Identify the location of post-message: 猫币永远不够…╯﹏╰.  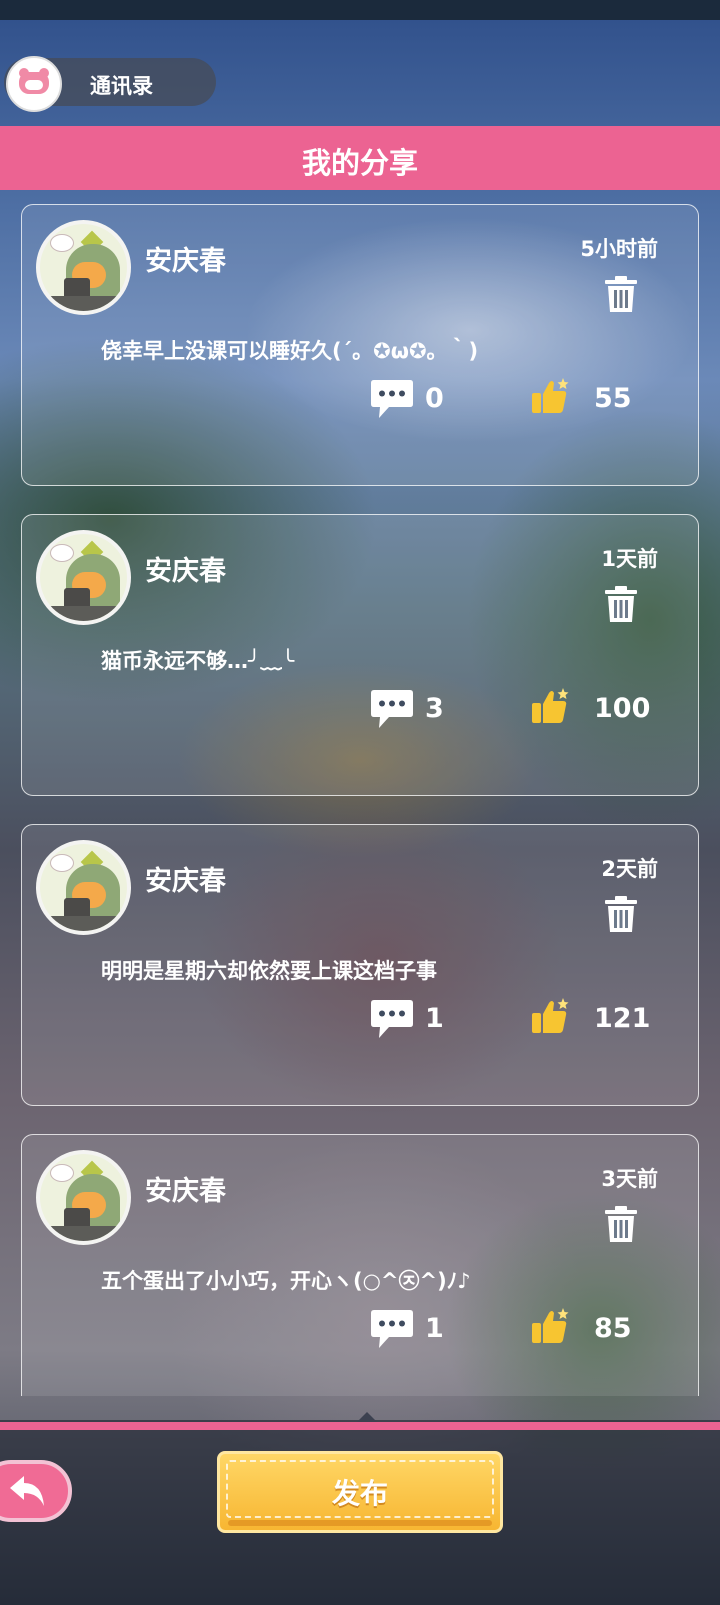
(198, 661).